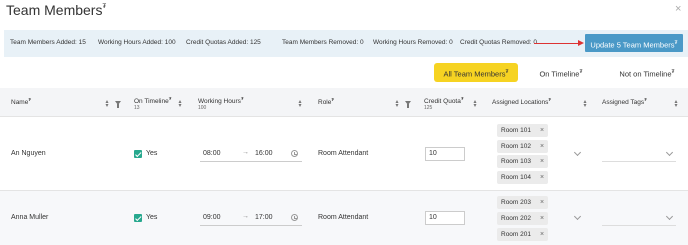 This screenshot has width=688, height=245. I want to click on start-time-input: 08:00, so click(212, 153).